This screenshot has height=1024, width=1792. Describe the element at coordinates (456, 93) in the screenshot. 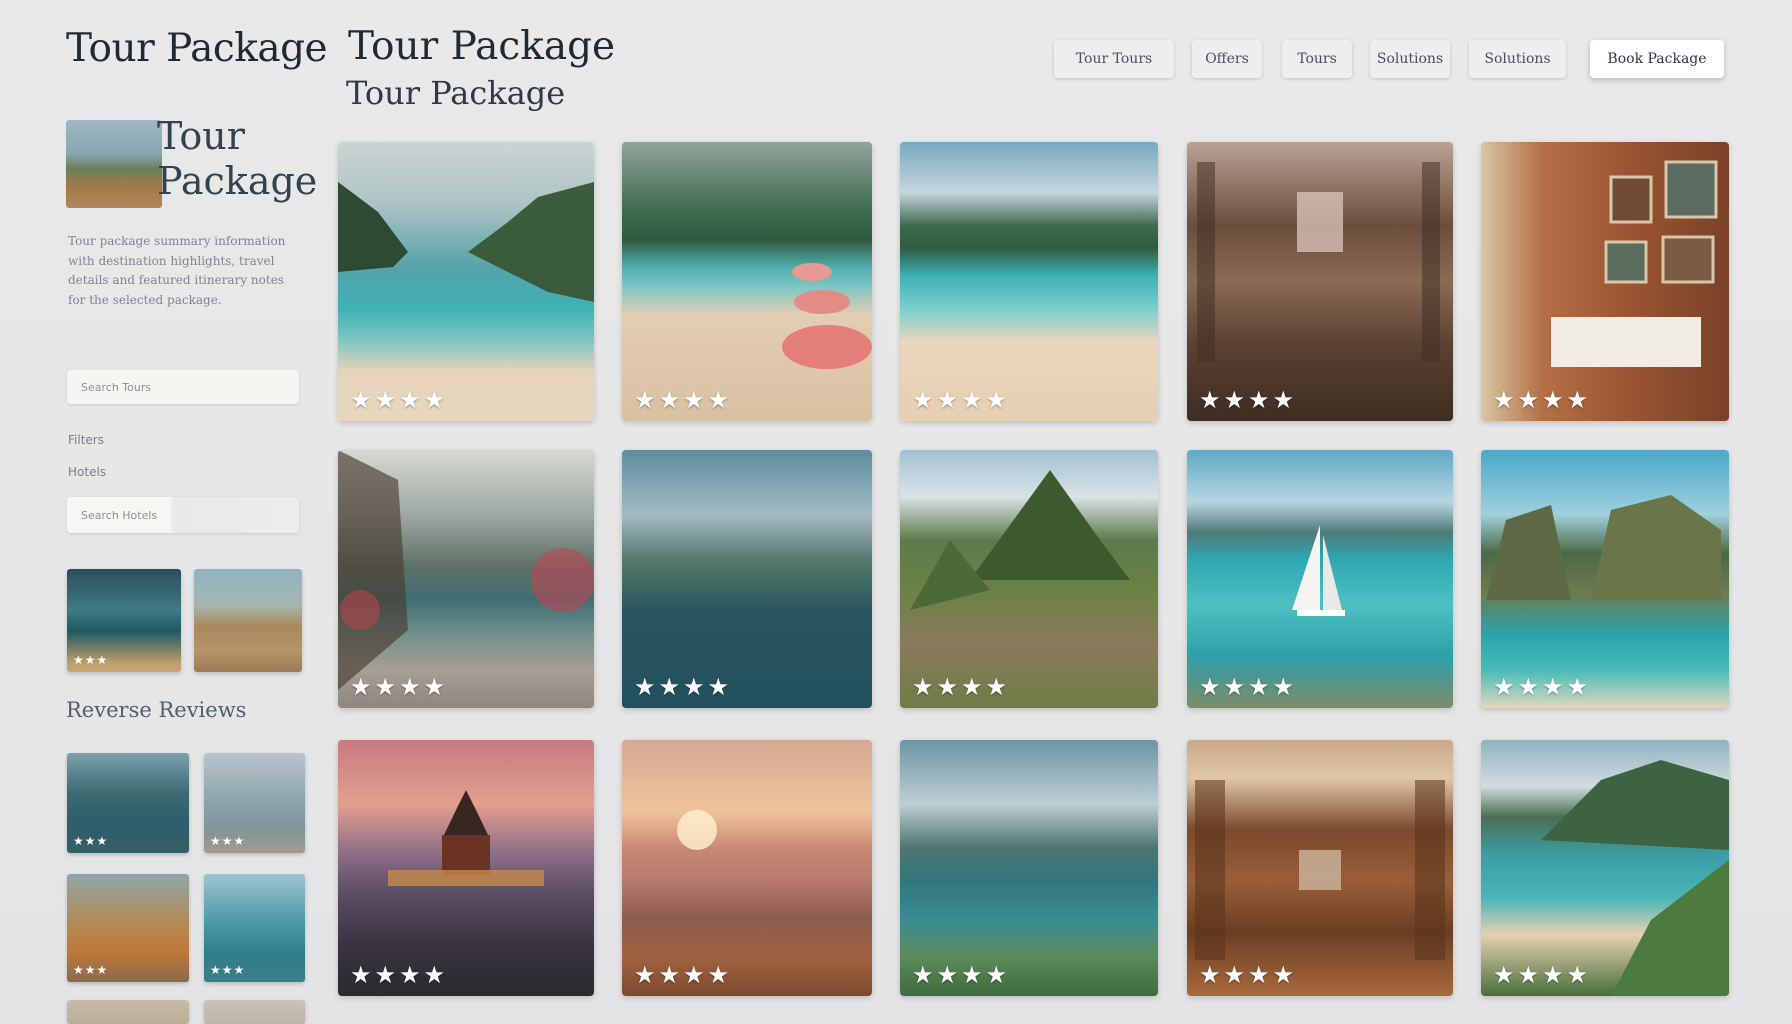

I see `page-subtitle: Tour Package` at that location.